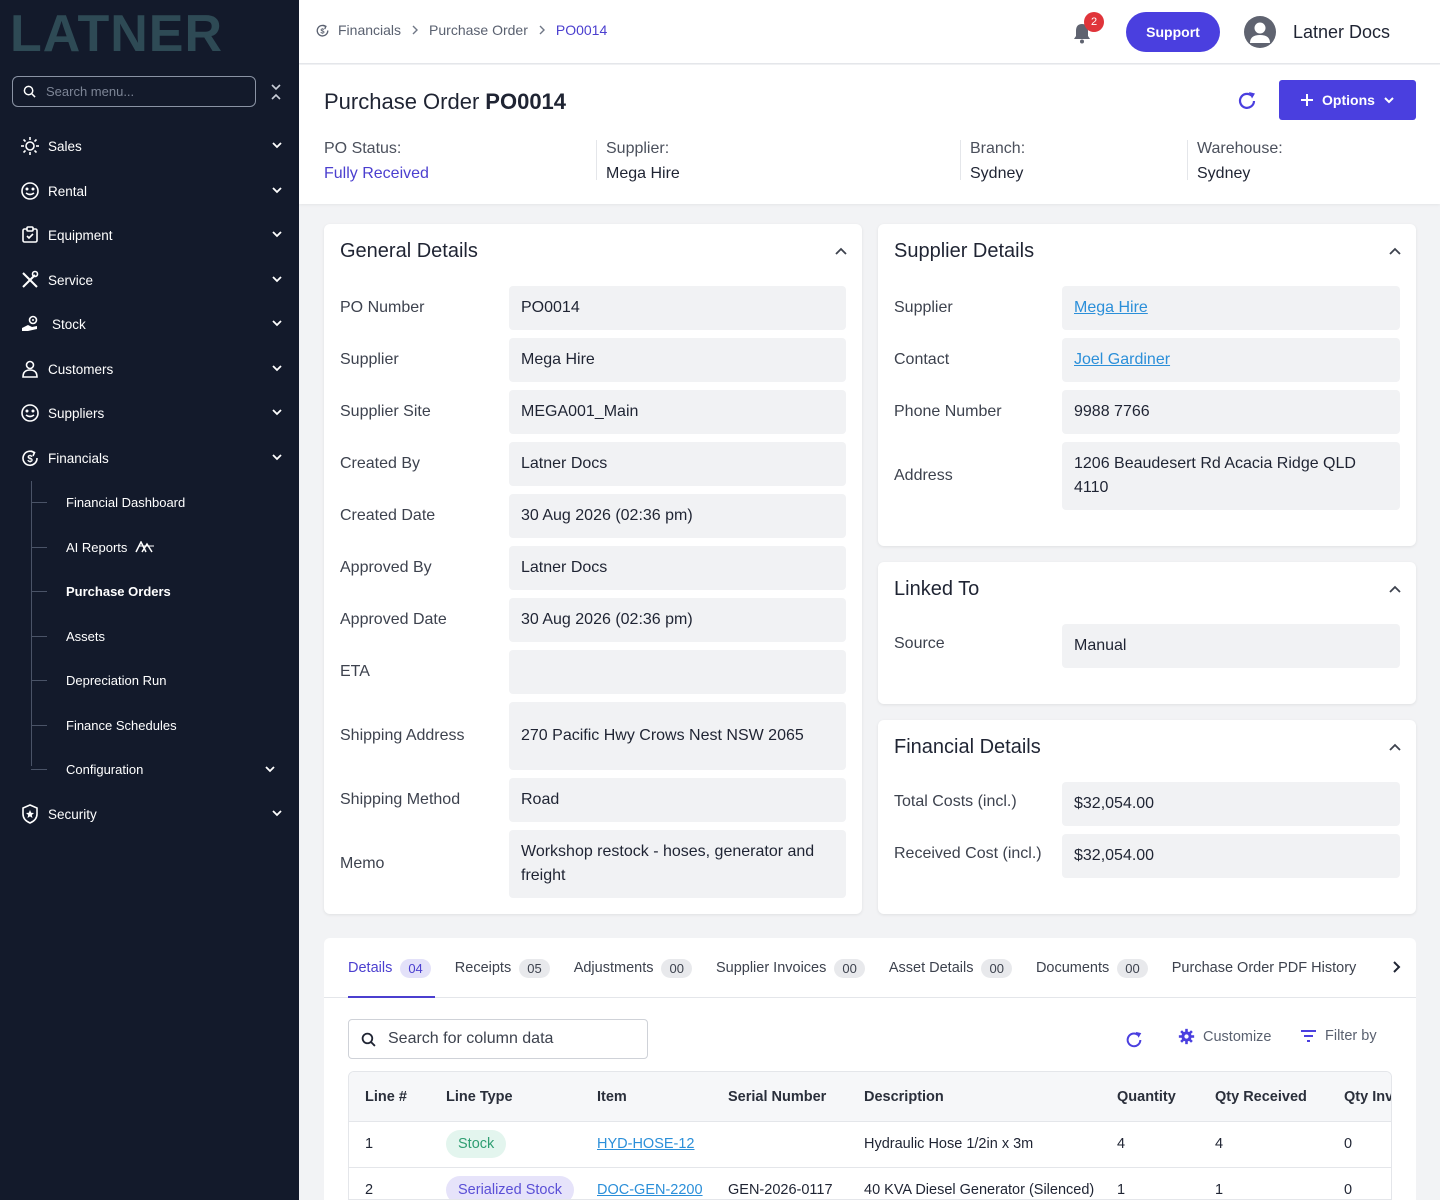  What do you see at coordinates (479, 1097) in the screenshot?
I see `column-header: Line Type` at bounding box center [479, 1097].